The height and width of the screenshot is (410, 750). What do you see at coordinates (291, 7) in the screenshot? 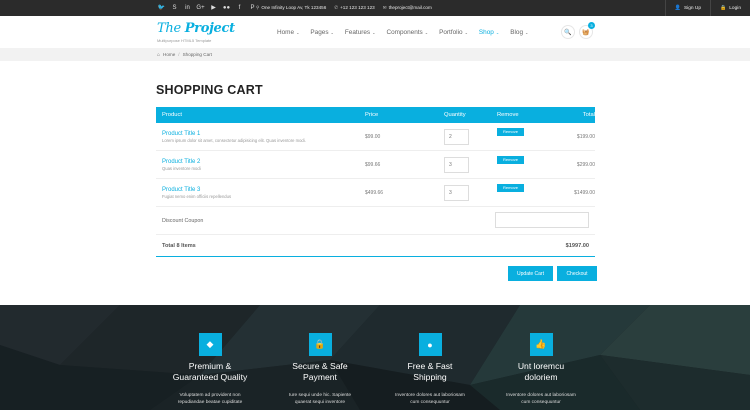
I see `address: ⚲ One Infinity Loop Av, Tk 123456` at bounding box center [291, 7].